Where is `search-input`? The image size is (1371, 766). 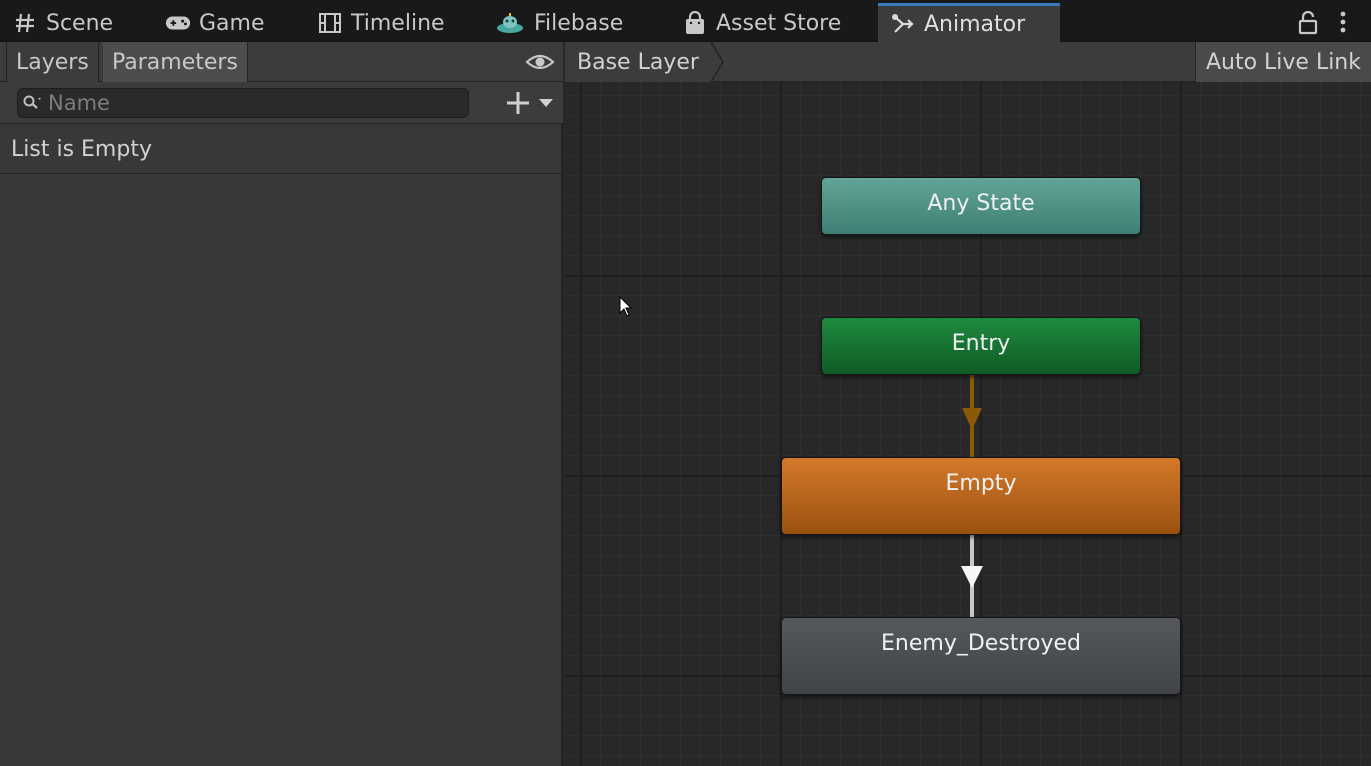 search-input is located at coordinates (258, 103).